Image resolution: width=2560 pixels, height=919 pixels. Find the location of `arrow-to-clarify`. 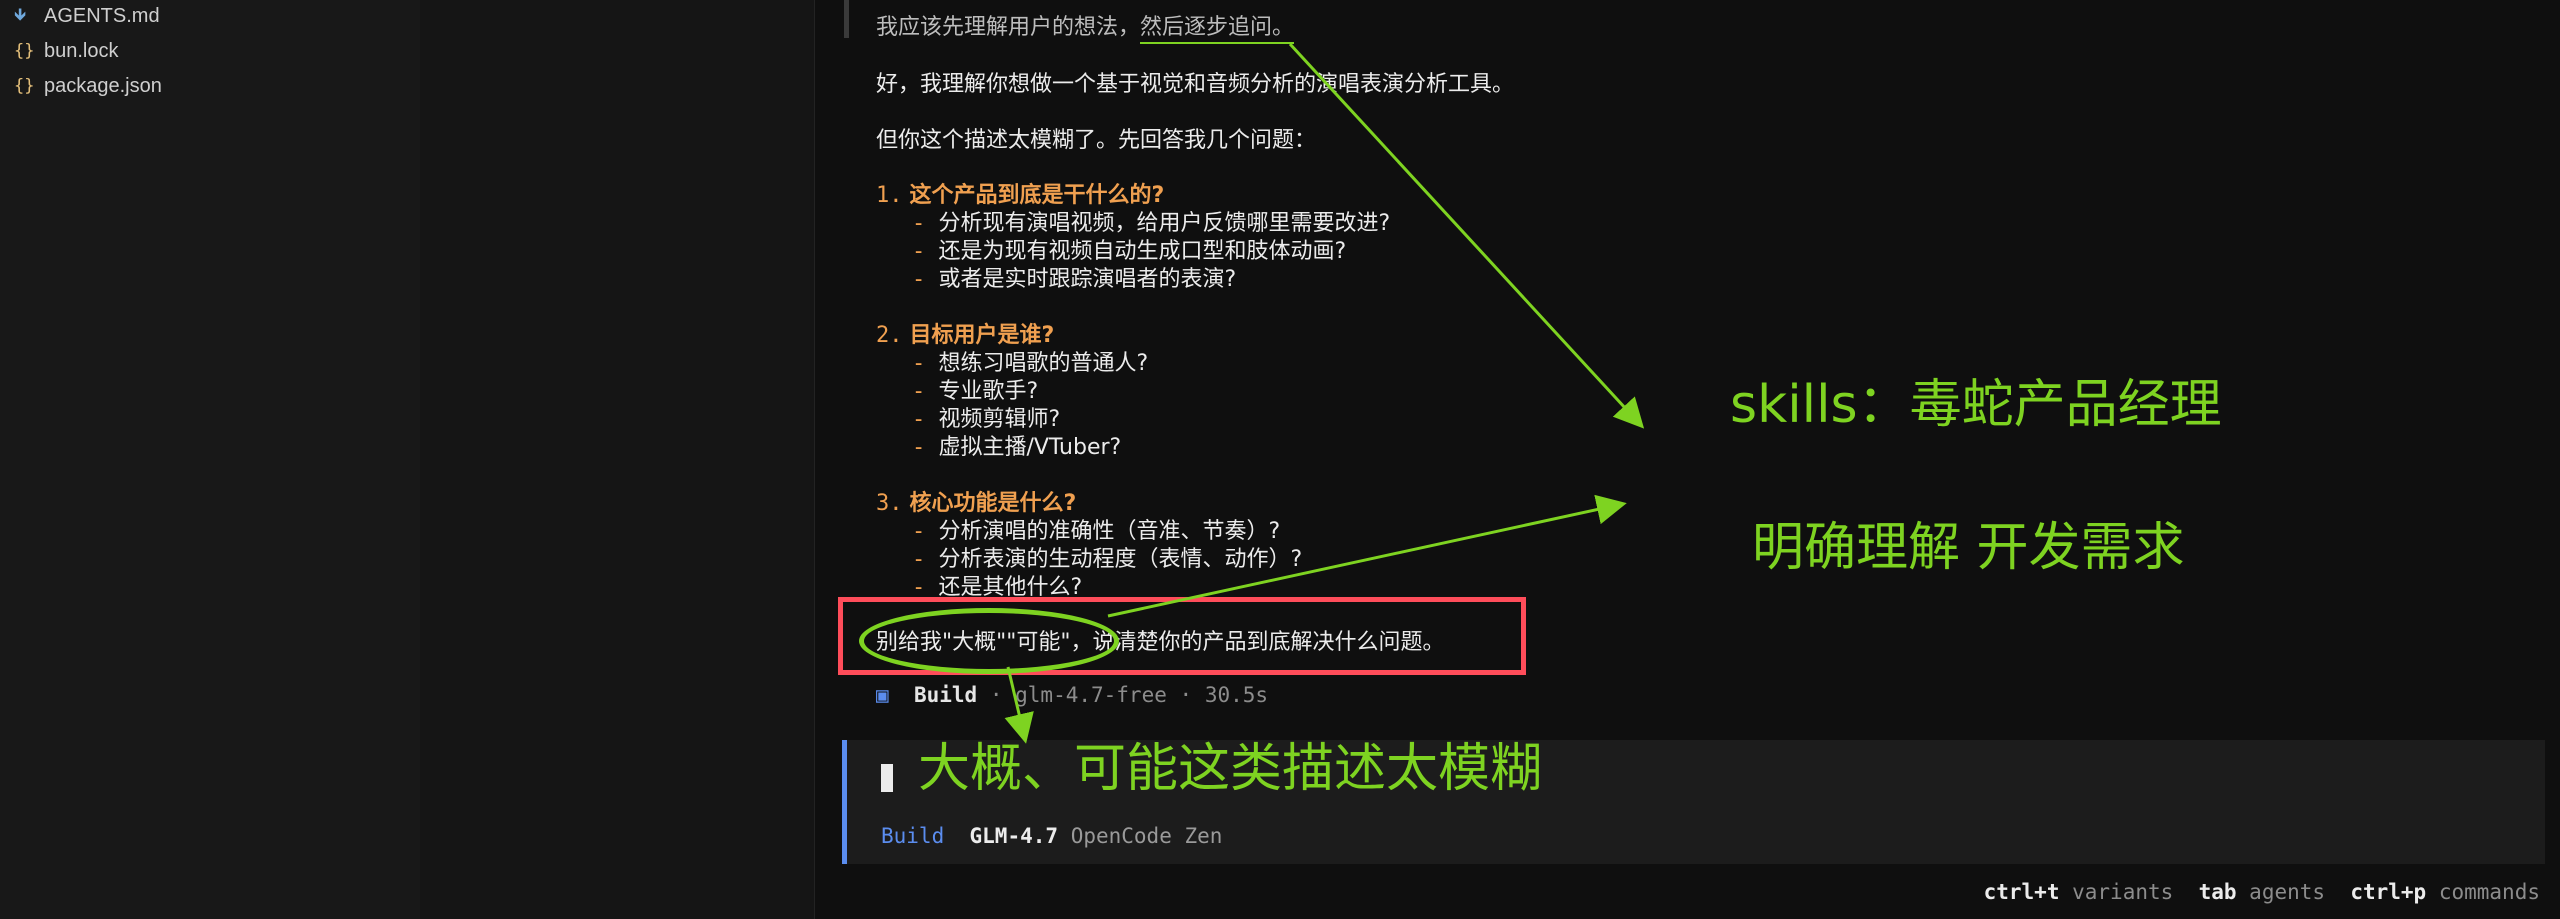

arrow-to-clarify is located at coordinates (1367, 556).